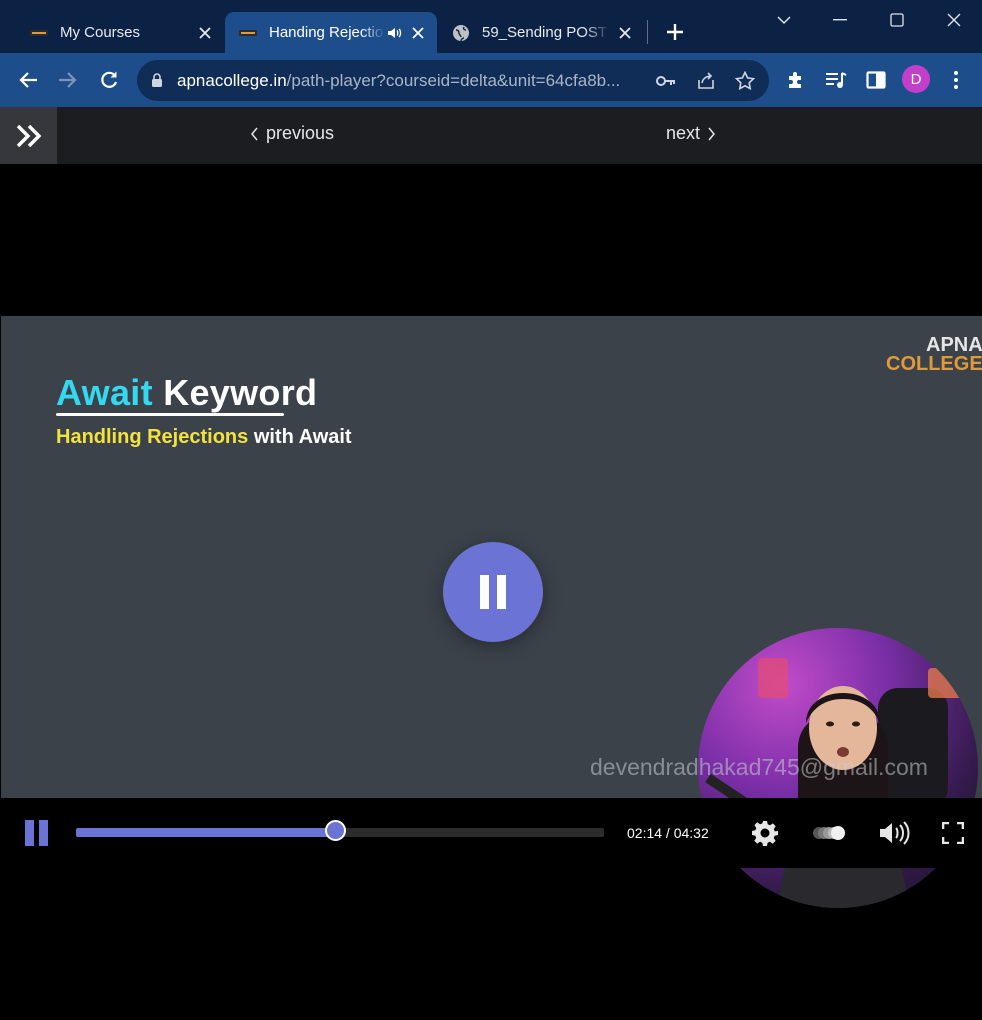  What do you see at coordinates (152, 437) in the screenshot?
I see `subtitle-highlight: Handling Rejections` at bounding box center [152, 437].